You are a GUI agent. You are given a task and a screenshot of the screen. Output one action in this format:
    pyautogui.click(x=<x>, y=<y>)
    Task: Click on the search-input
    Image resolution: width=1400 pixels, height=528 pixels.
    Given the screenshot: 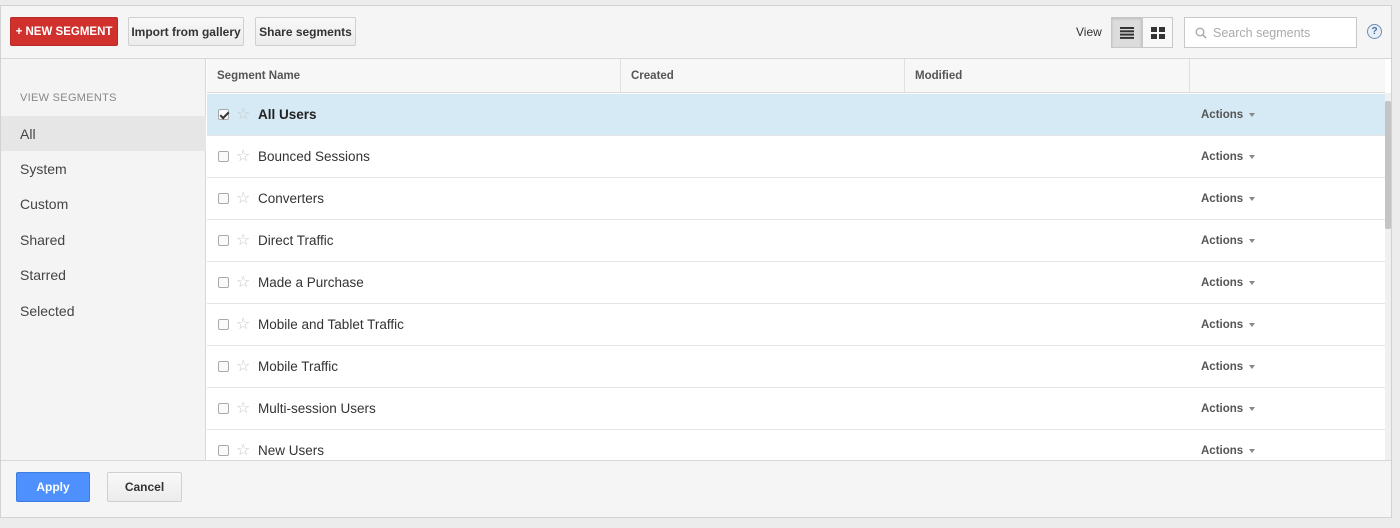 What is the action you would take?
    pyautogui.click(x=1283, y=32)
    